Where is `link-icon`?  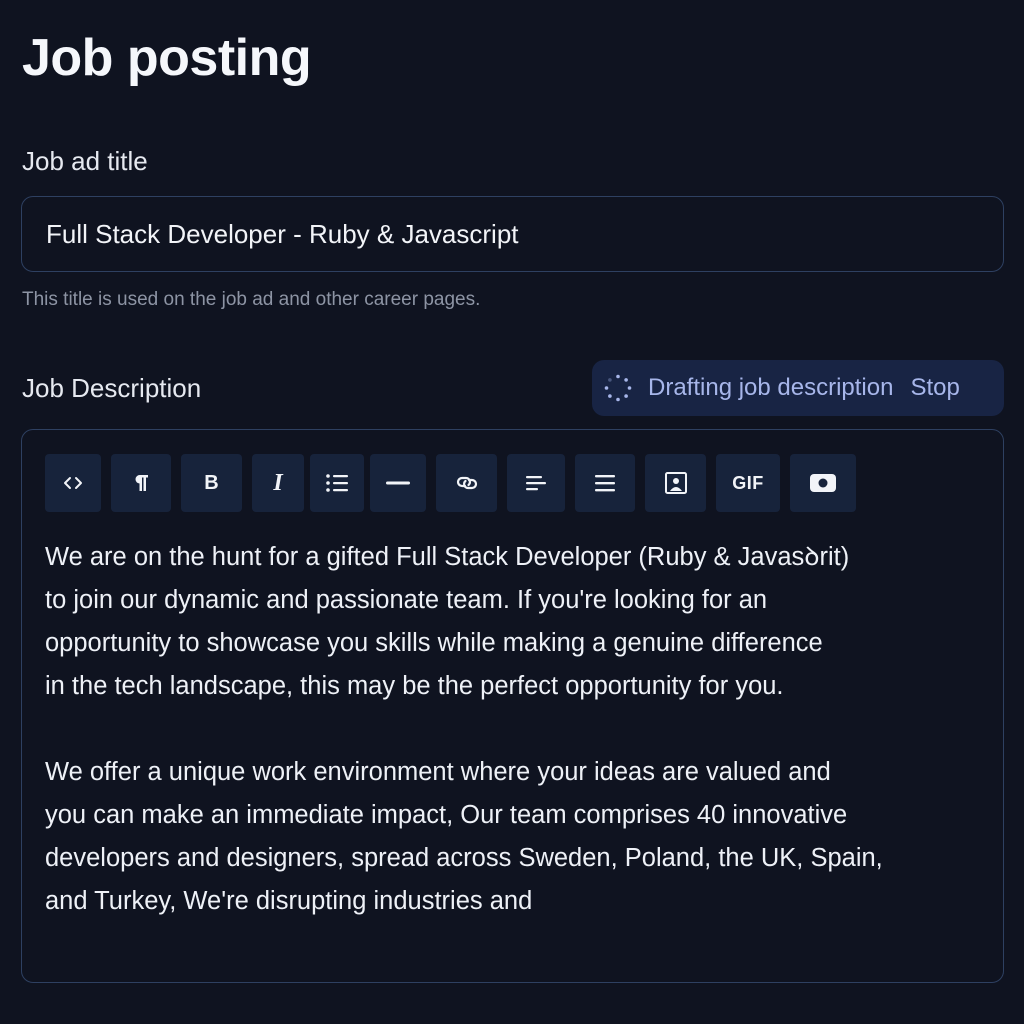 link-icon is located at coordinates (466, 483).